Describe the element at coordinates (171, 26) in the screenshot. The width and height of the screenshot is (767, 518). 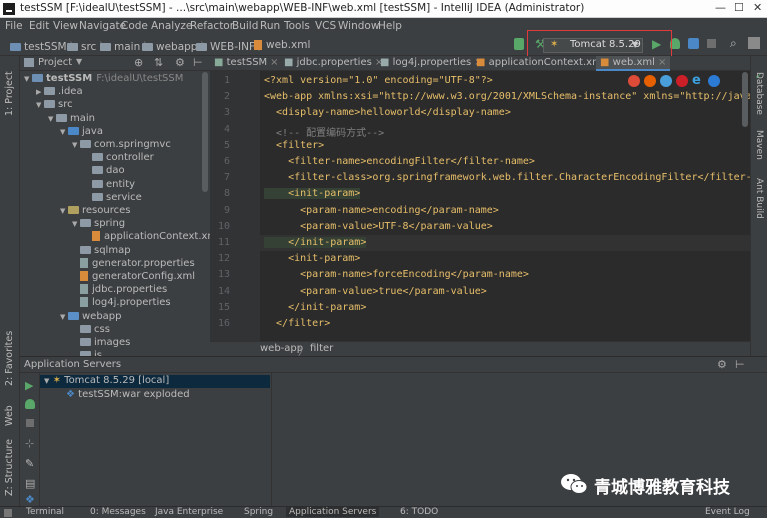
I see `menu-analyze: Analyze` at that location.